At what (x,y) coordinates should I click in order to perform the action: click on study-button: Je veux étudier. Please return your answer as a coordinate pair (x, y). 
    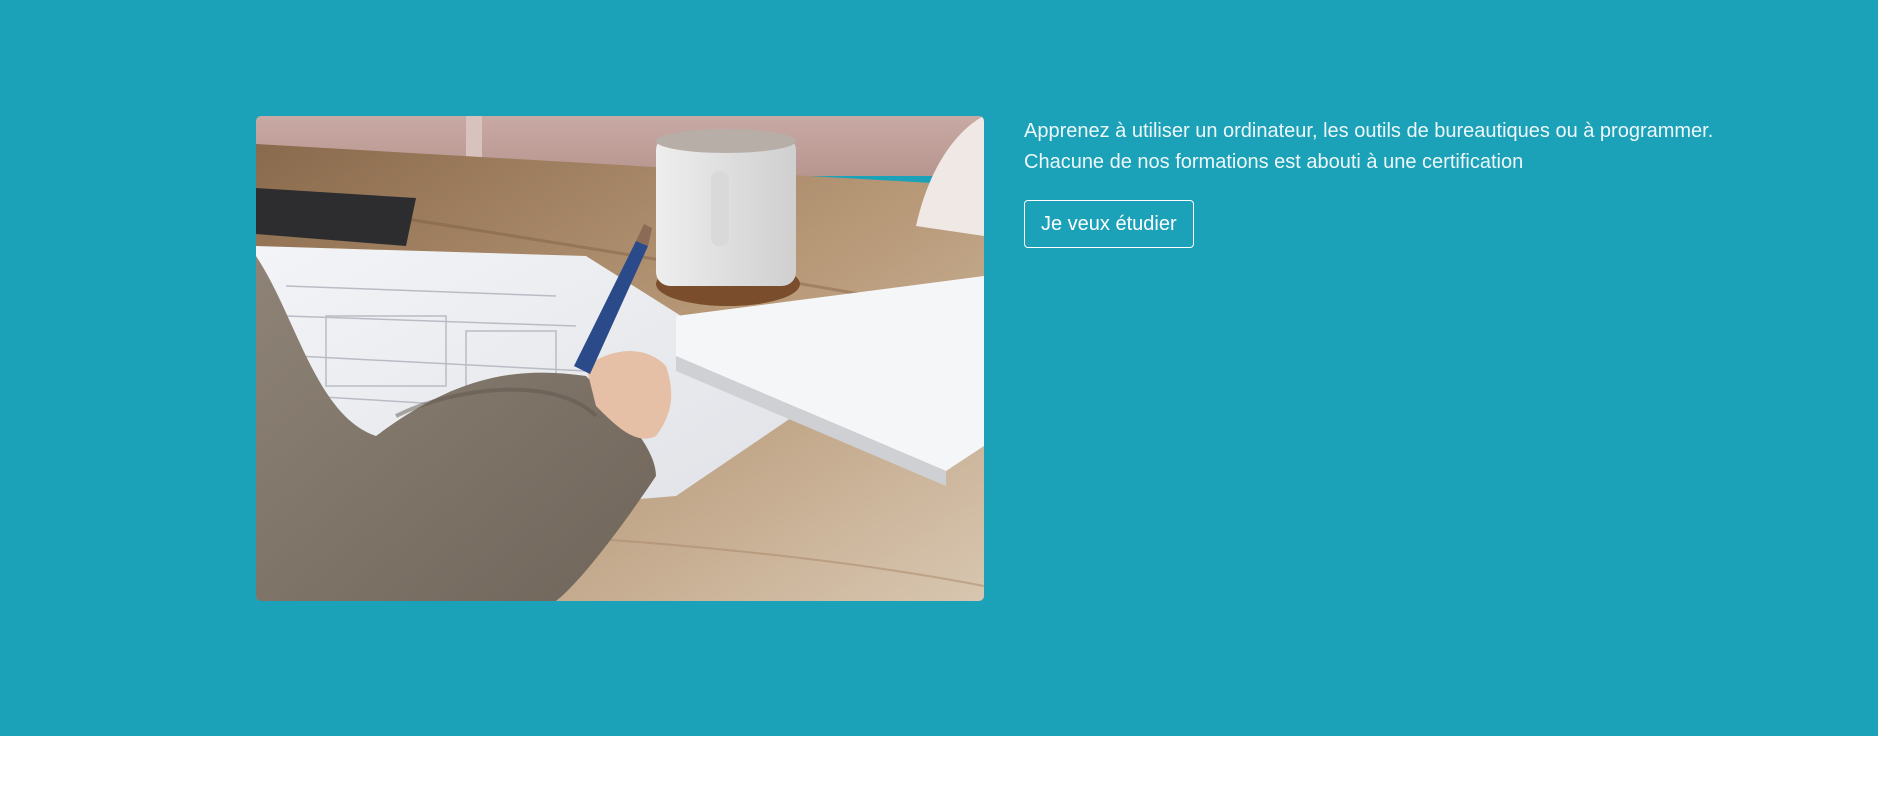
    Looking at the image, I should click on (1109, 224).